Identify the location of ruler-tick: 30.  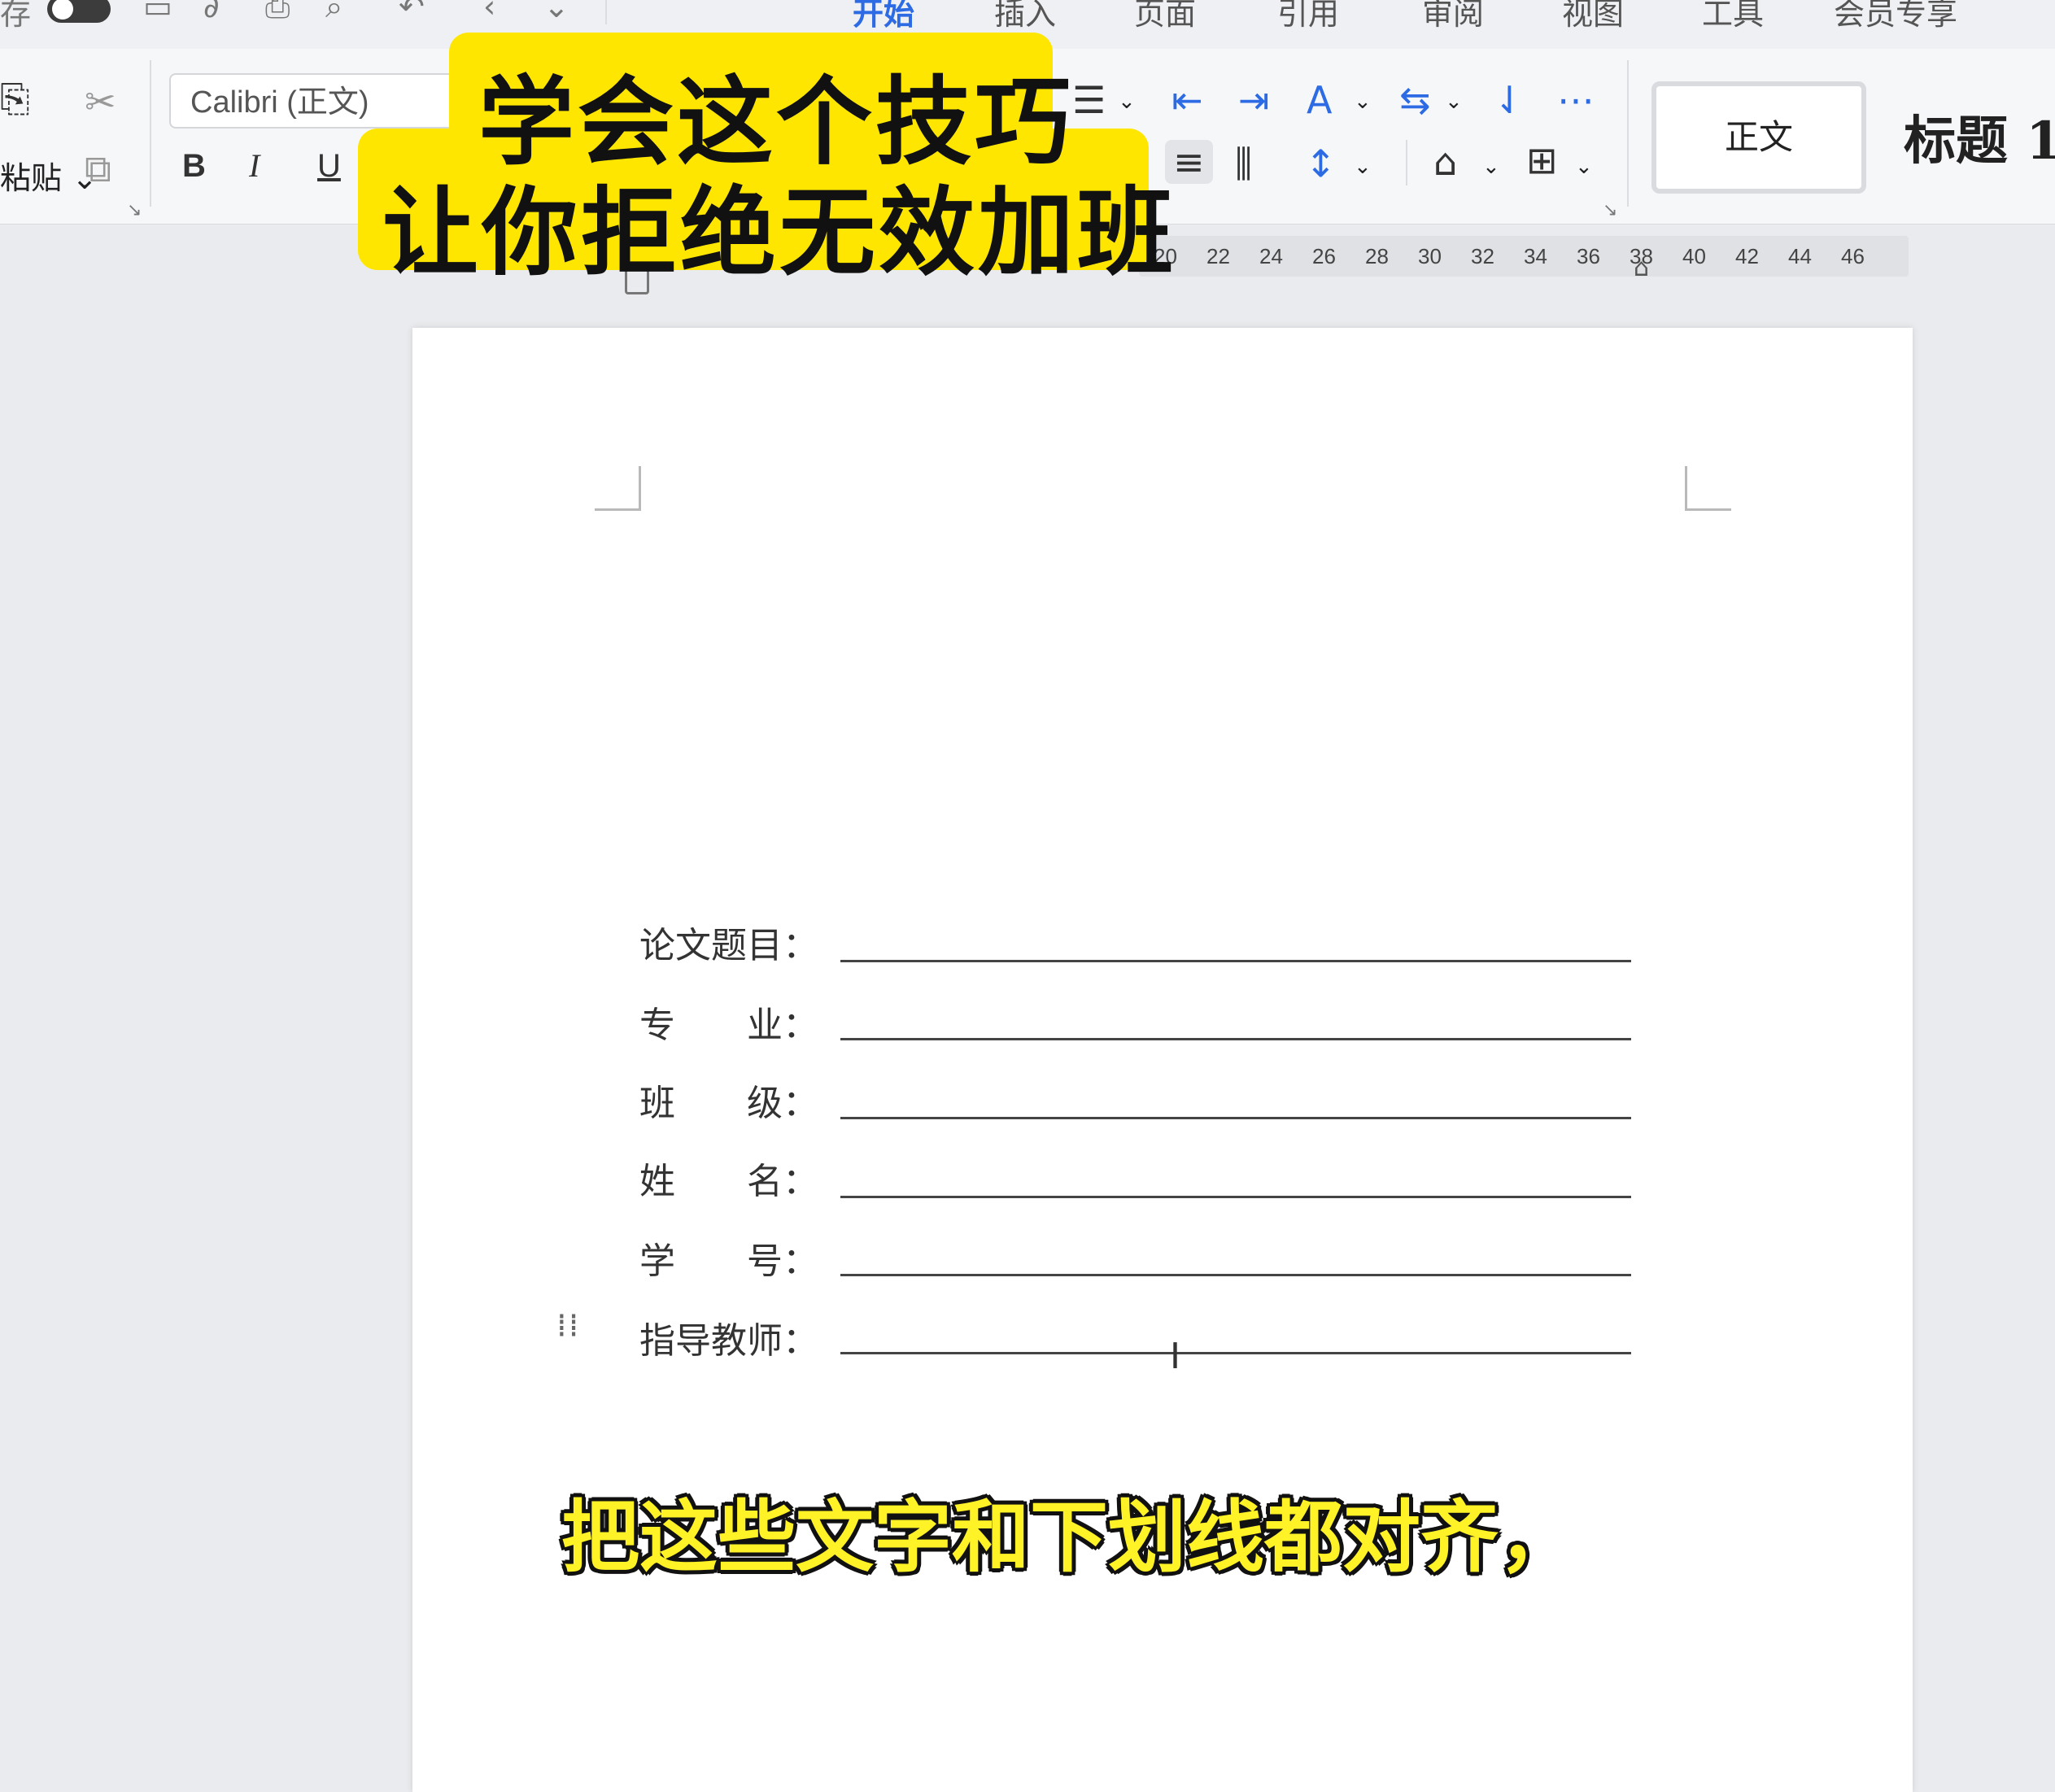
(1430, 256).